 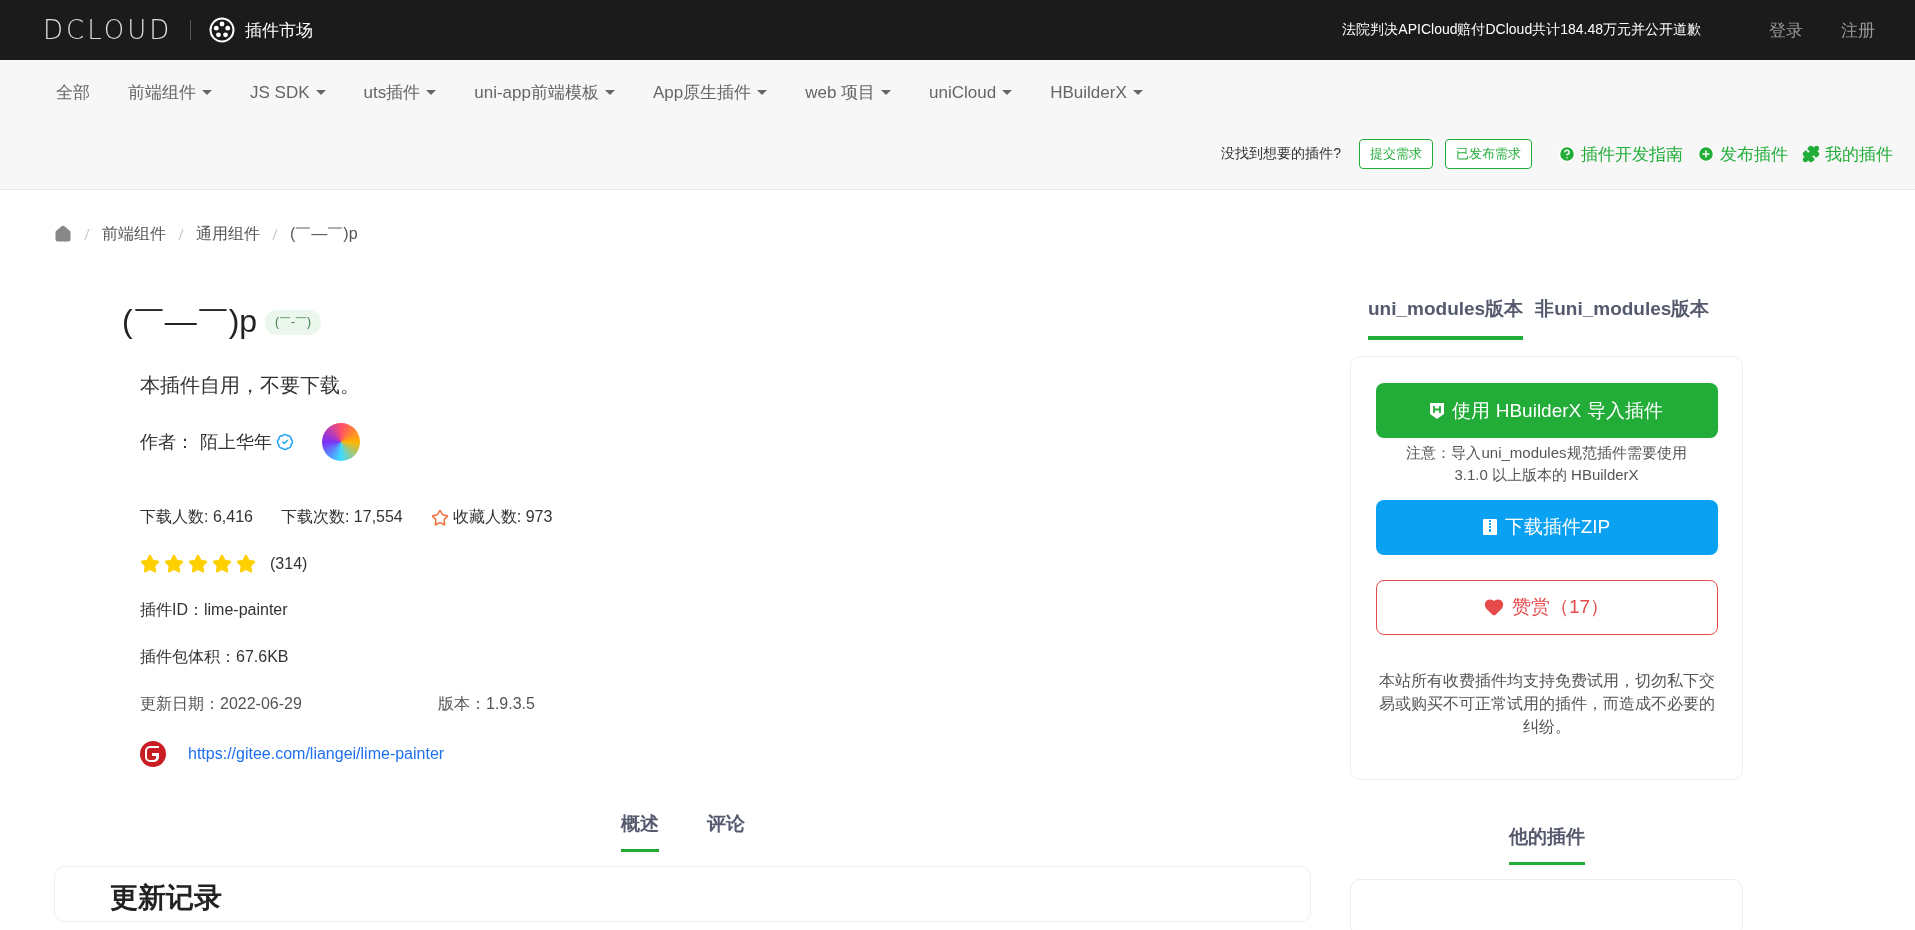 What do you see at coordinates (1706, 154) in the screenshot?
I see `plus-circle-icon` at bounding box center [1706, 154].